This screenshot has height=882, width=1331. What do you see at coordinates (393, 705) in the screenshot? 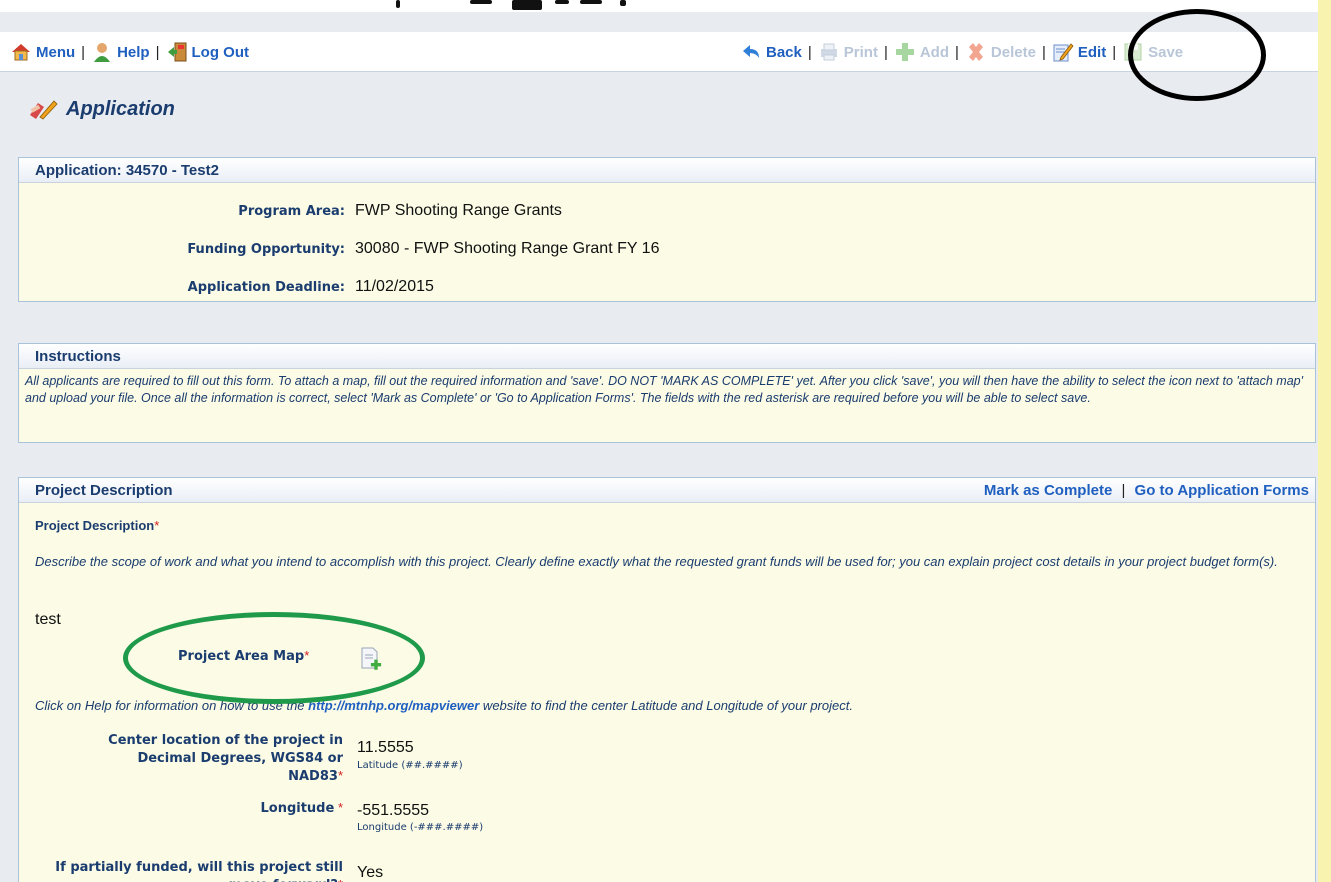
I see `mapviewer-link: http://mtnhp.org/mapviewer` at bounding box center [393, 705].